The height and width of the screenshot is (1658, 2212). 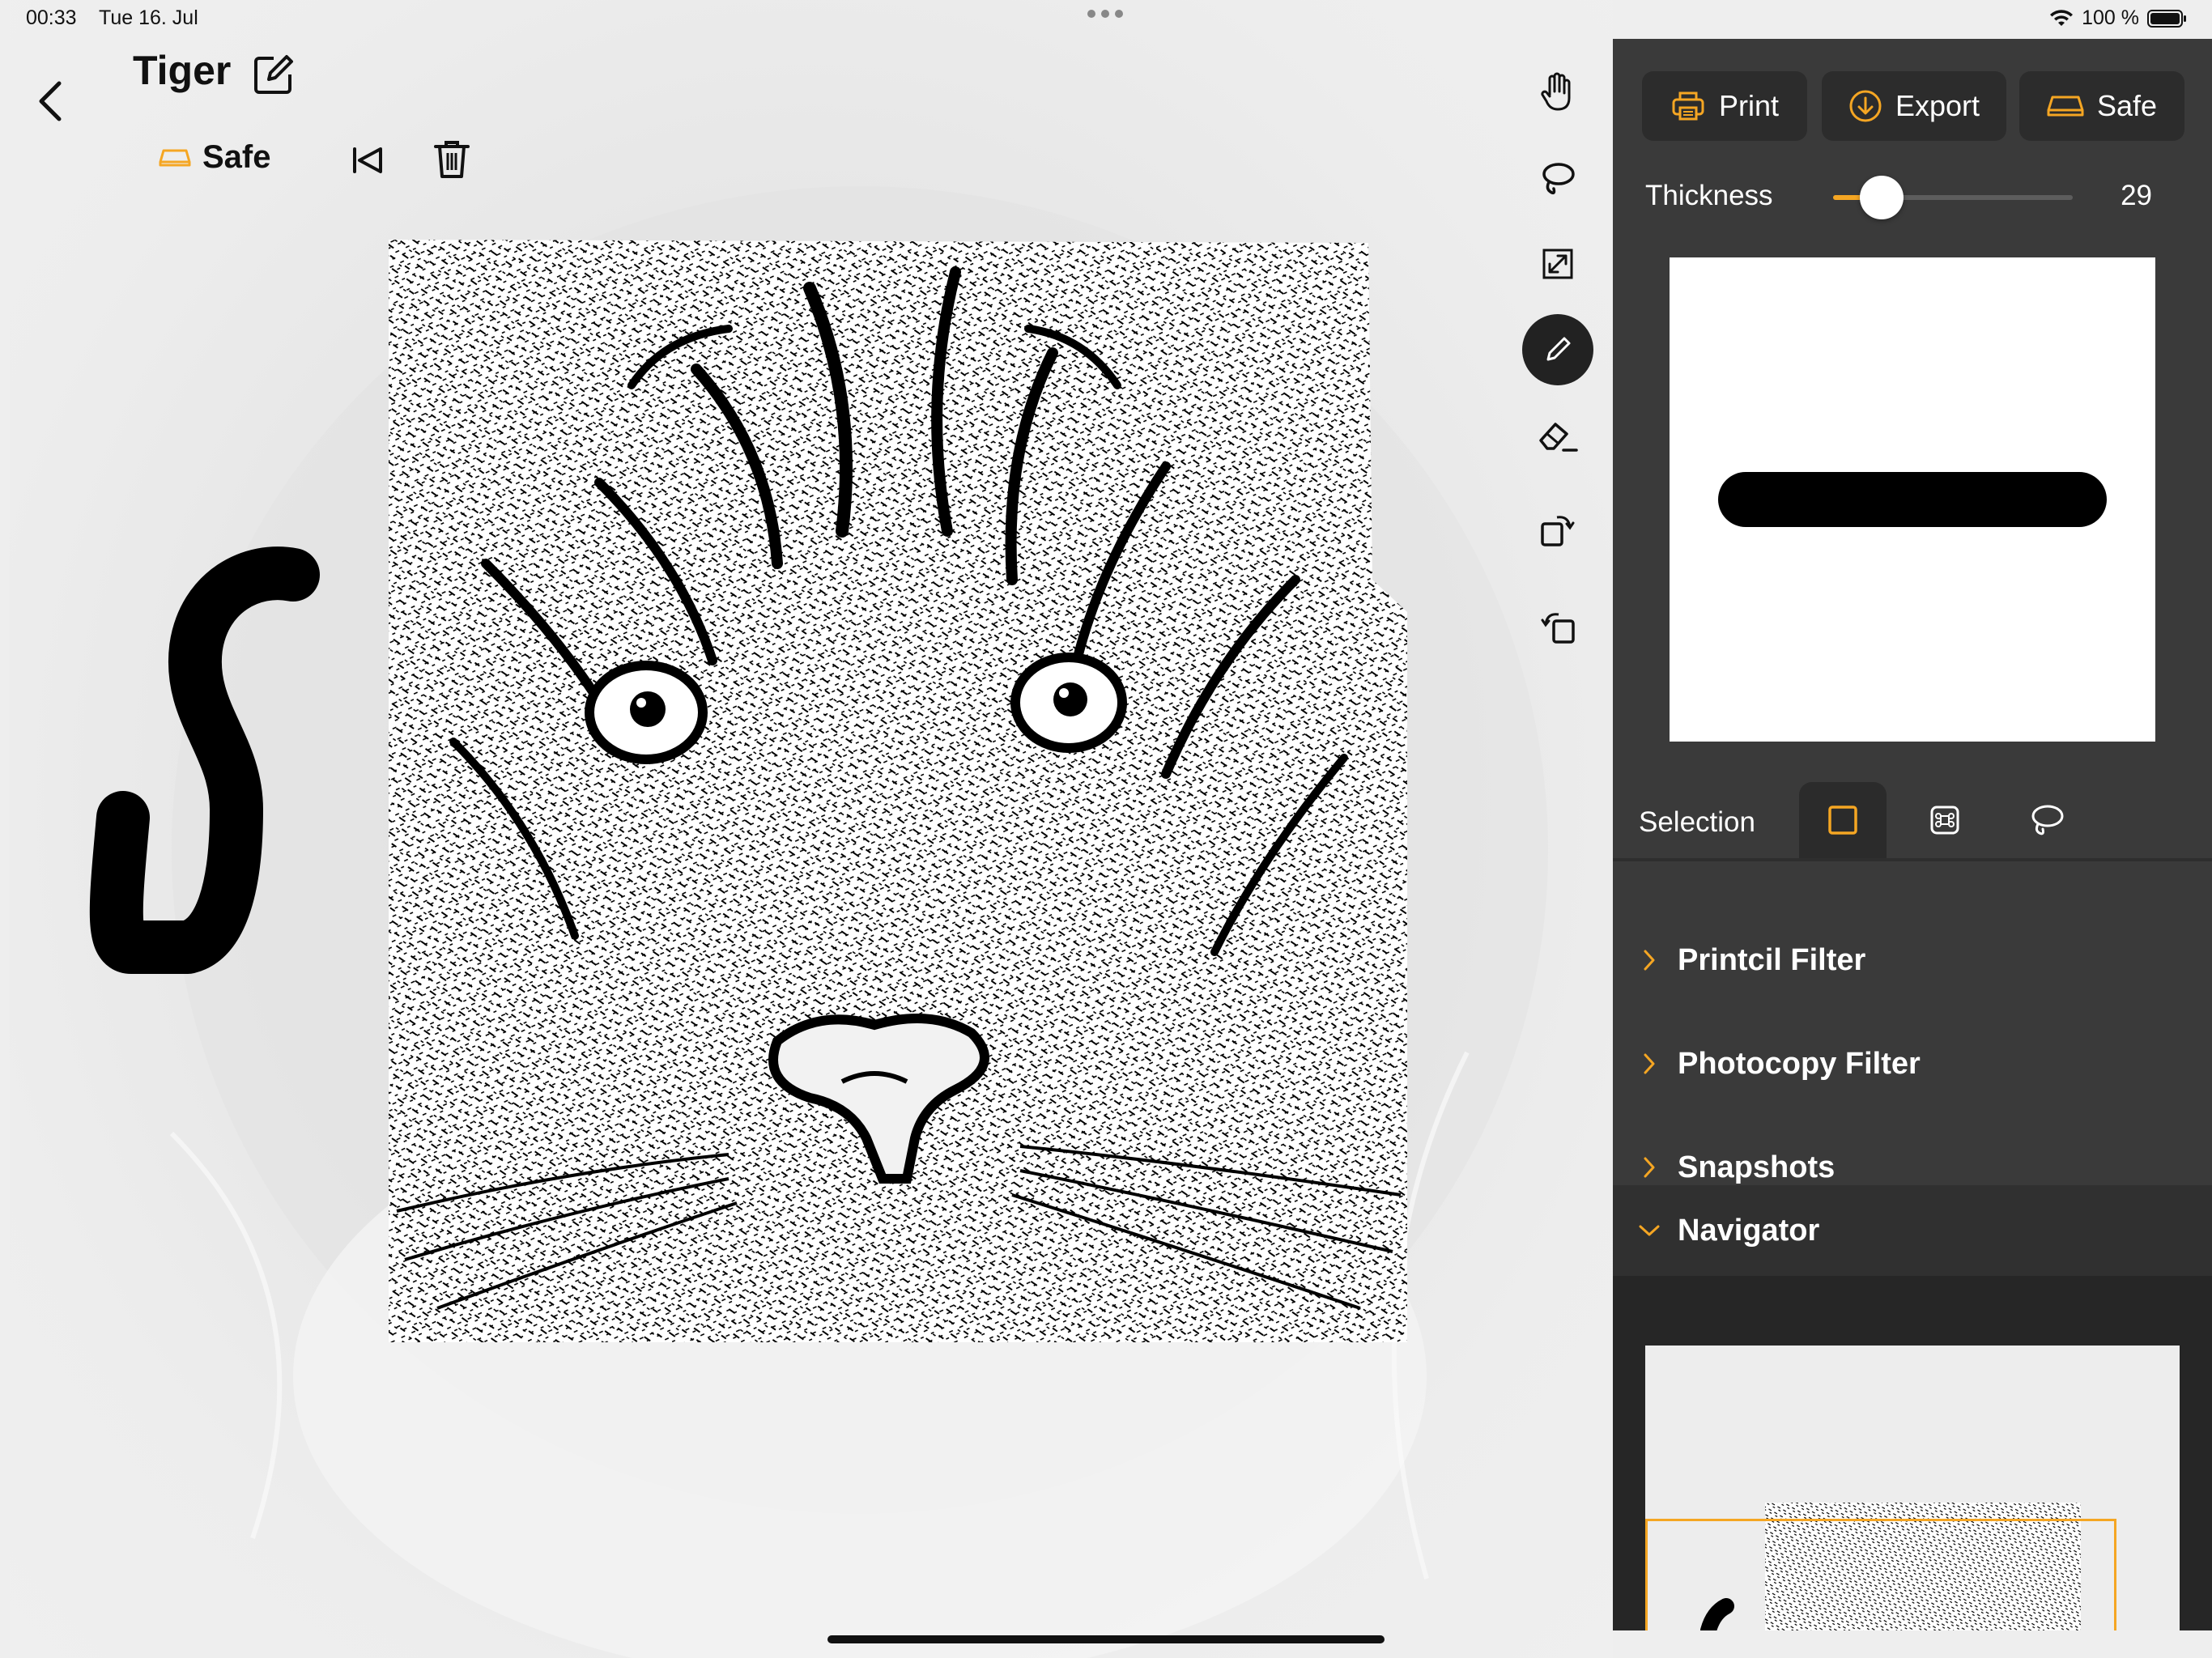 I want to click on tool-rotate-left, so click(x=1557, y=626).